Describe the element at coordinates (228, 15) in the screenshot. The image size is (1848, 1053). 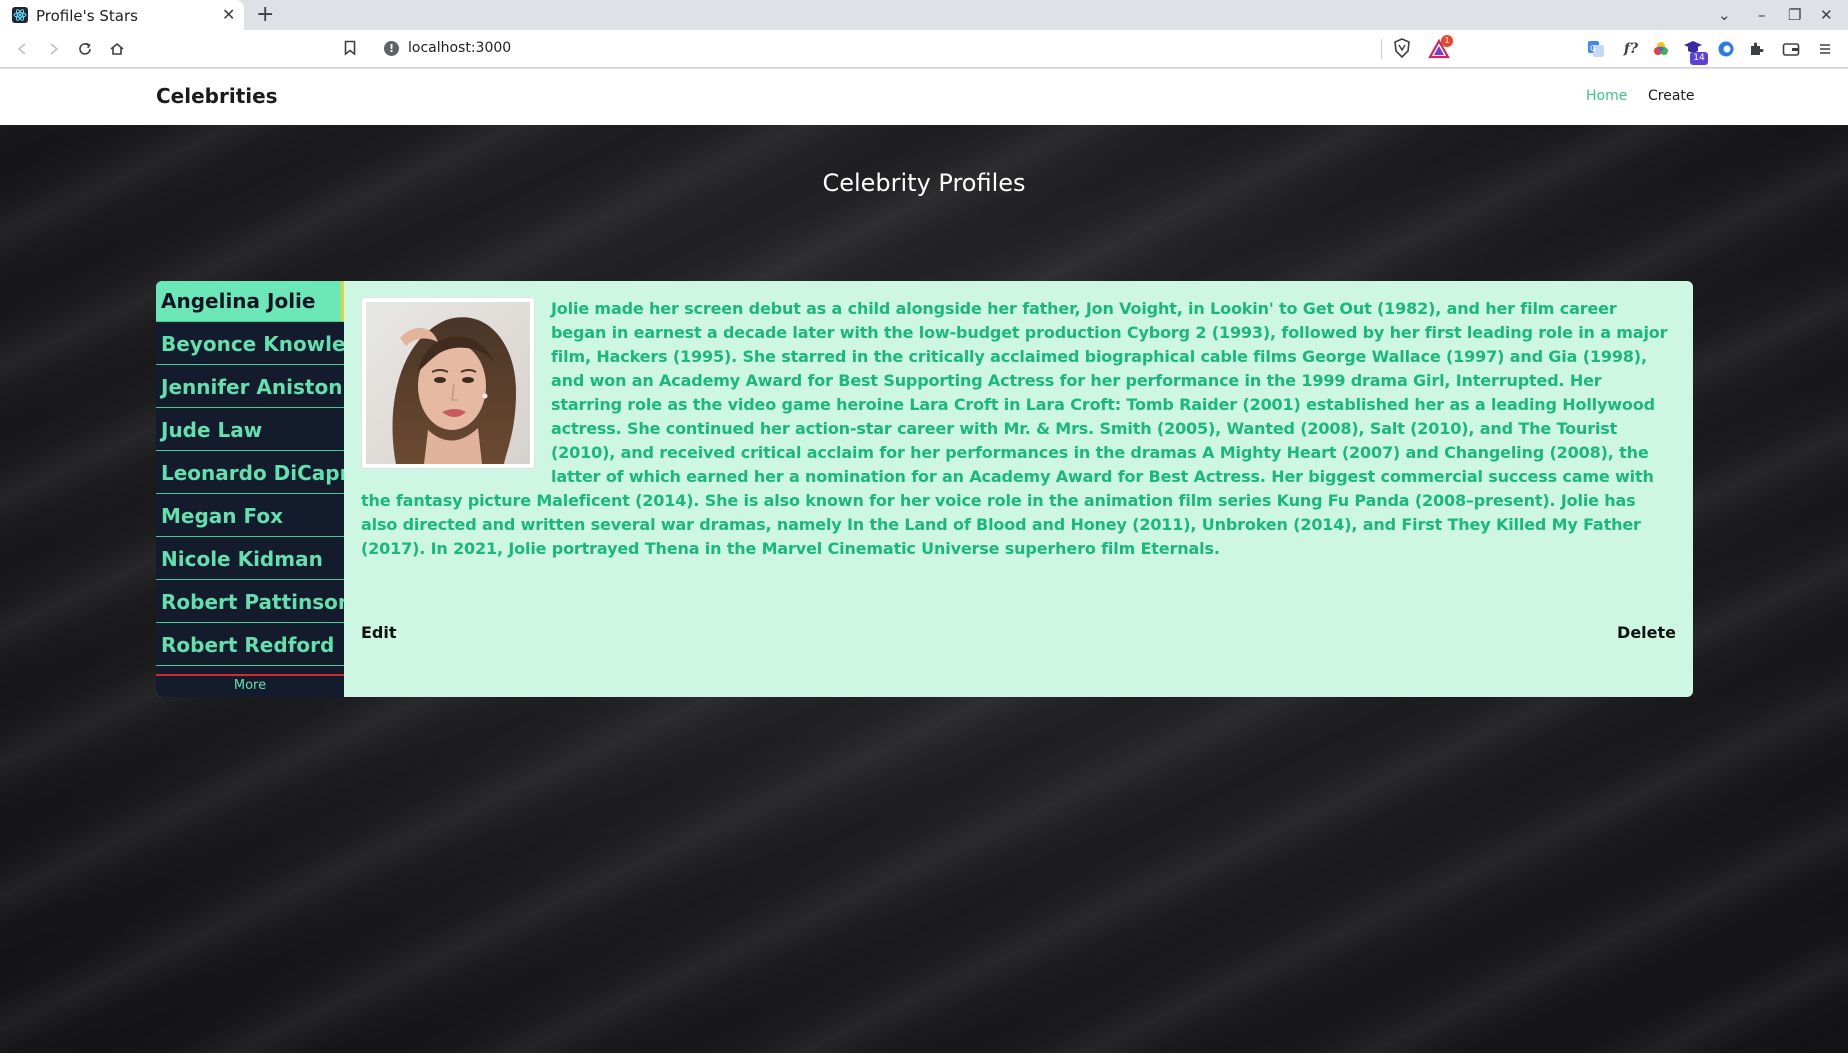
I see `tab-close-icon: ✕` at that location.